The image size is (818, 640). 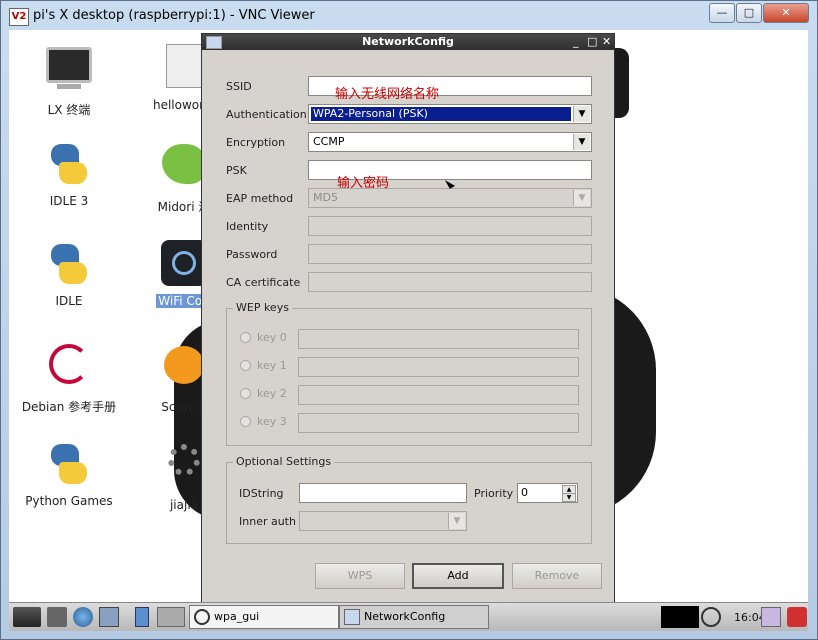 What do you see at coordinates (494, 493) in the screenshot?
I see `priority-label: Priority` at bounding box center [494, 493].